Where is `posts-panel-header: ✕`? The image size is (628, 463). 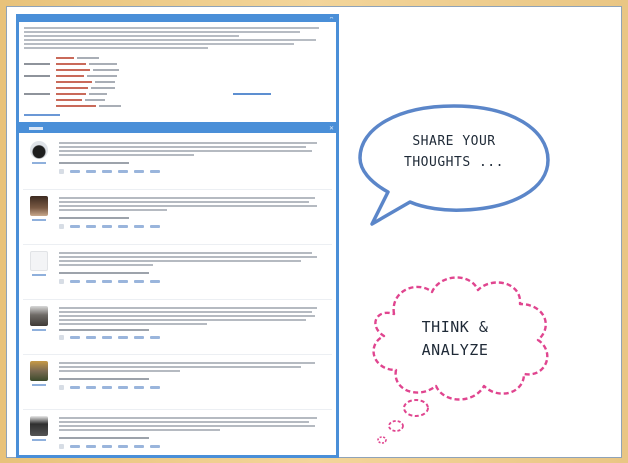
posts-panel-header: ✕ is located at coordinates (177, 129).